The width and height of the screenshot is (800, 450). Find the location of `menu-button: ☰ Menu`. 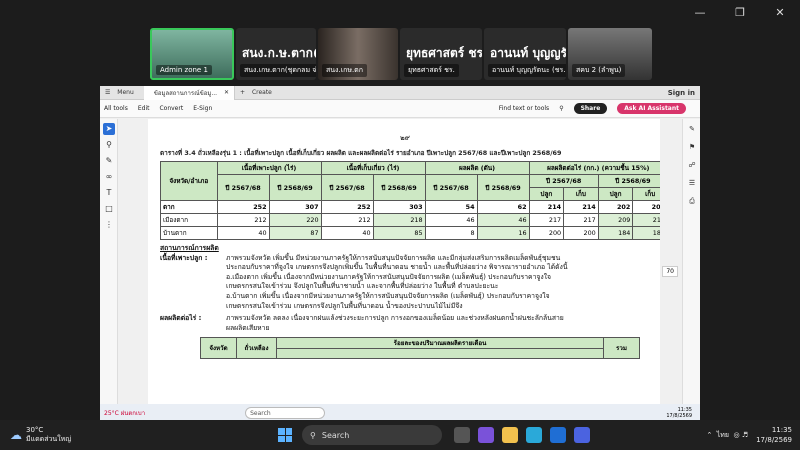

menu-button: ☰ Menu is located at coordinates (122, 92).